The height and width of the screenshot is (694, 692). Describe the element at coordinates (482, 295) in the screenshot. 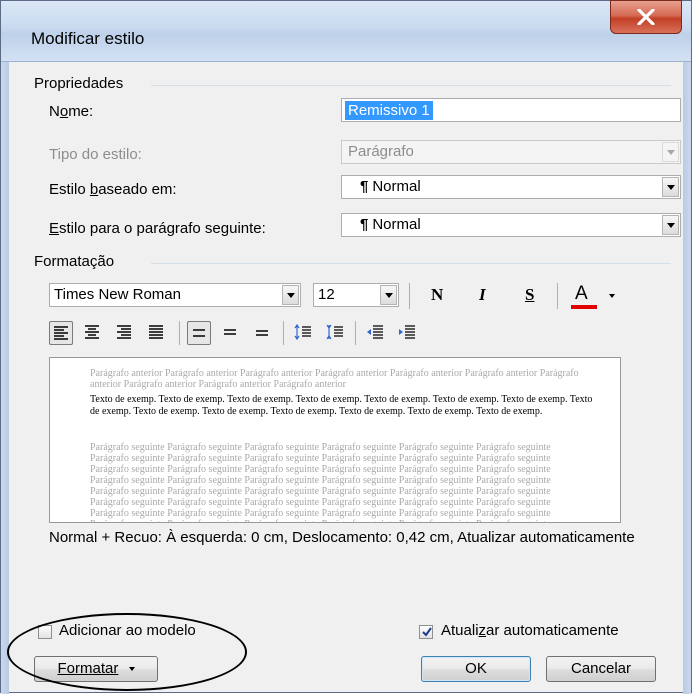

I see `italic-button: I` at that location.